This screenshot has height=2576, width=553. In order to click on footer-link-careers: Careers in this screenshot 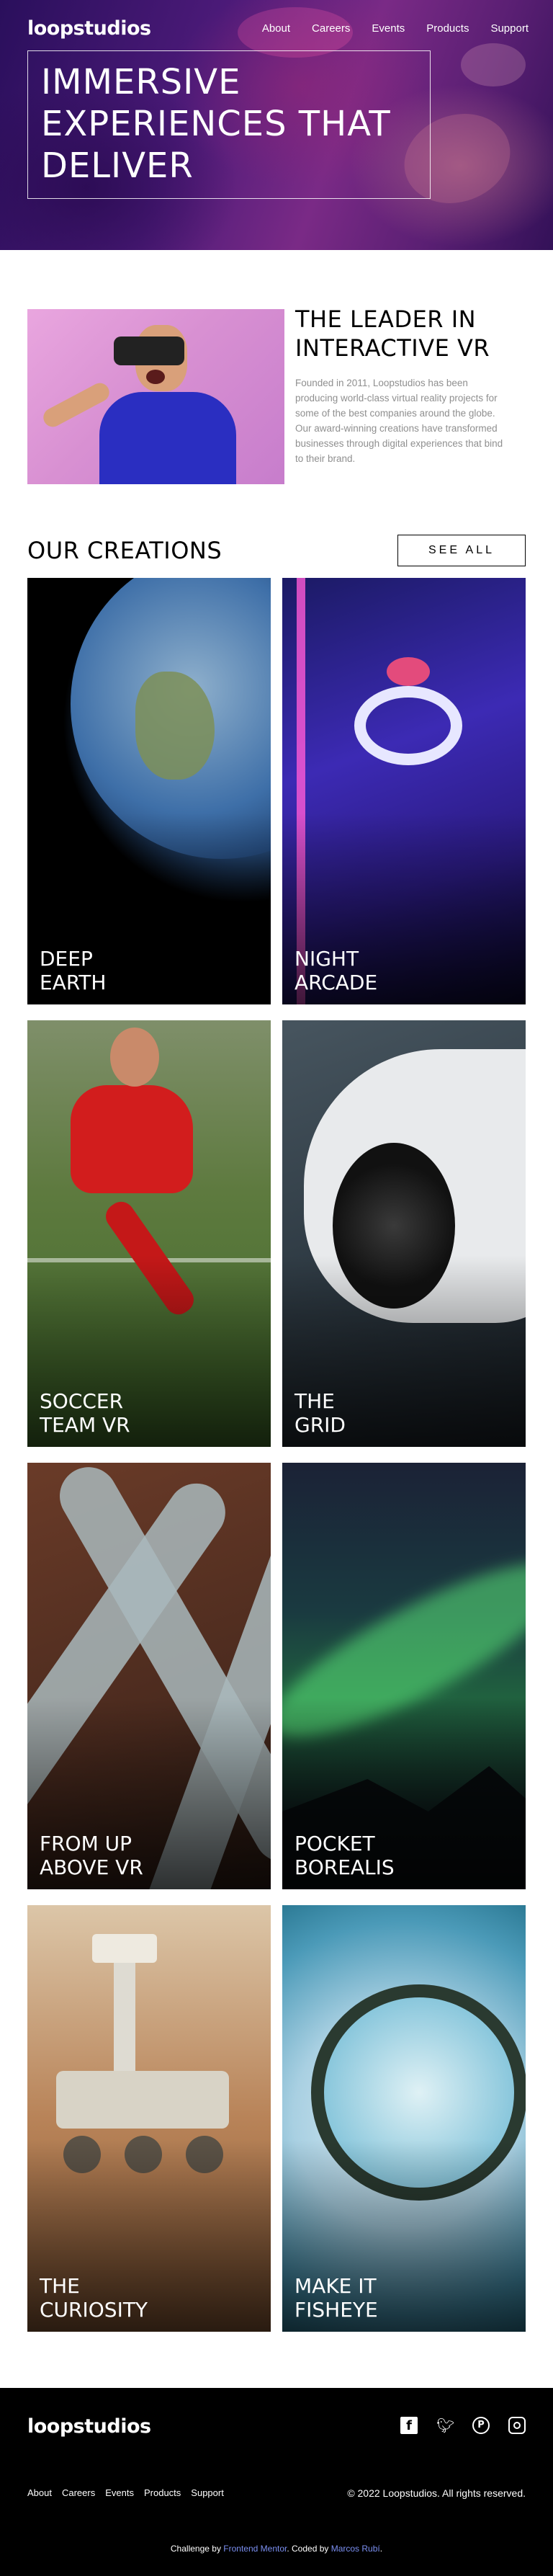, I will do `click(79, 2492)`.